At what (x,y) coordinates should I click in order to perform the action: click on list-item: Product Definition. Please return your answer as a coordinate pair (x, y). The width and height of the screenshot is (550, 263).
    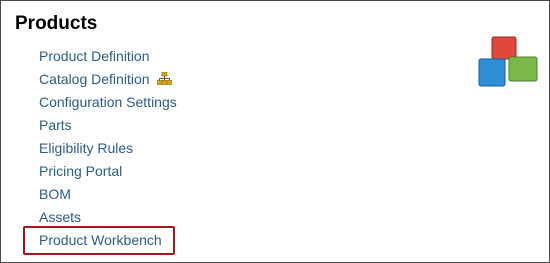
    Looking at the image, I should click on (108, 57).